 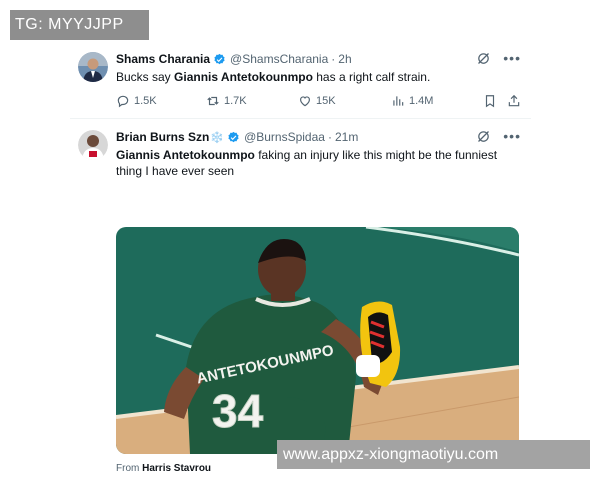 I want to click on avatar-shams, so click(x=93, y=67).